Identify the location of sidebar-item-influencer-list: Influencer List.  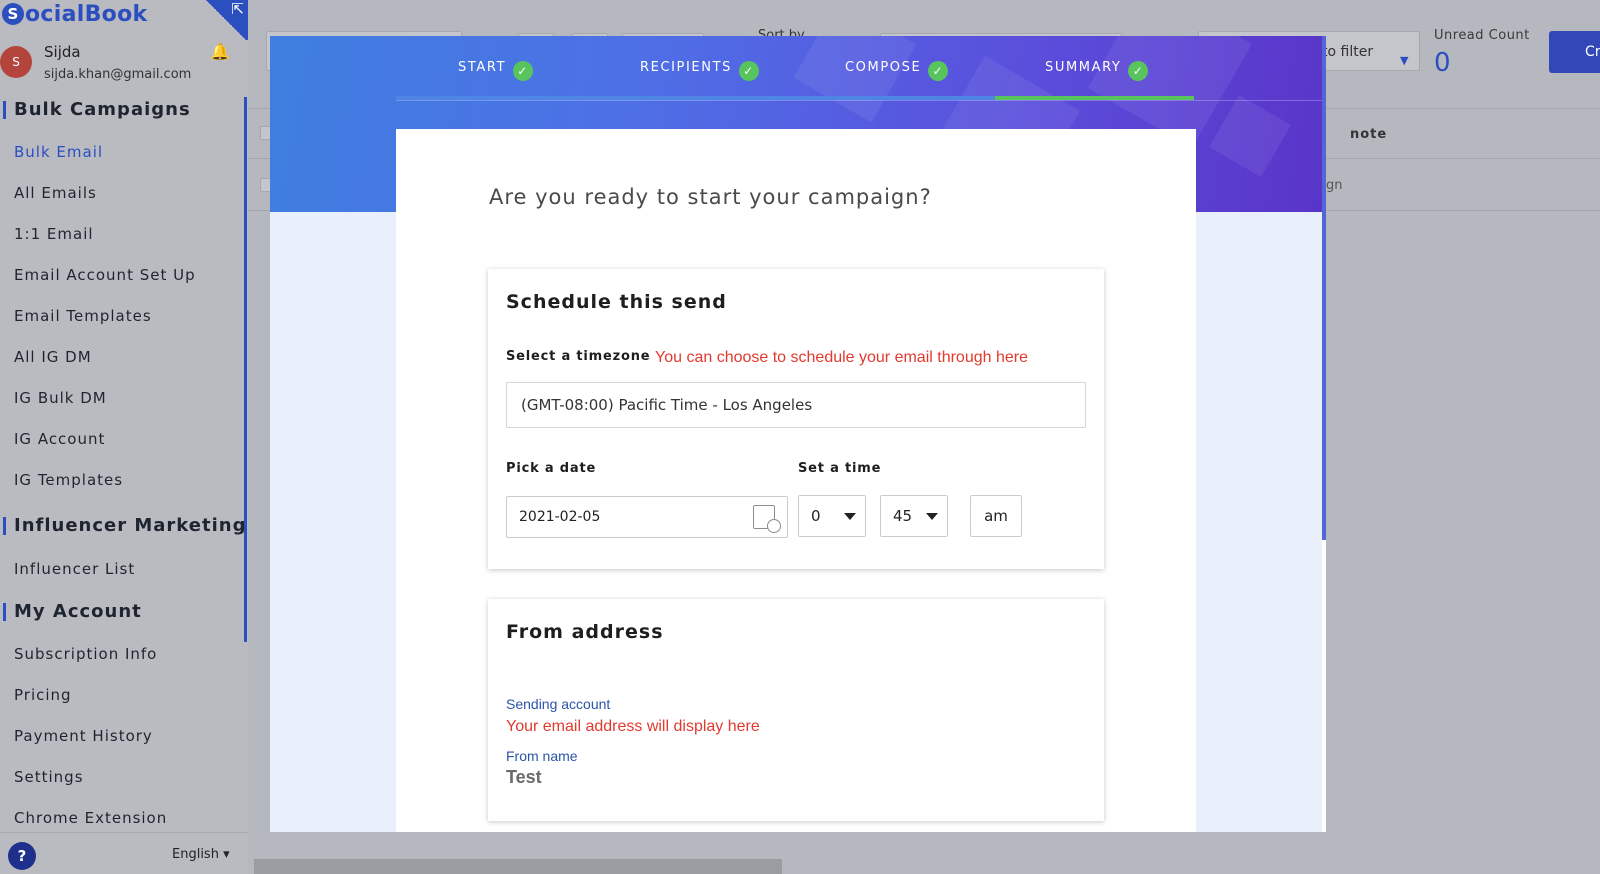
(74, 569).